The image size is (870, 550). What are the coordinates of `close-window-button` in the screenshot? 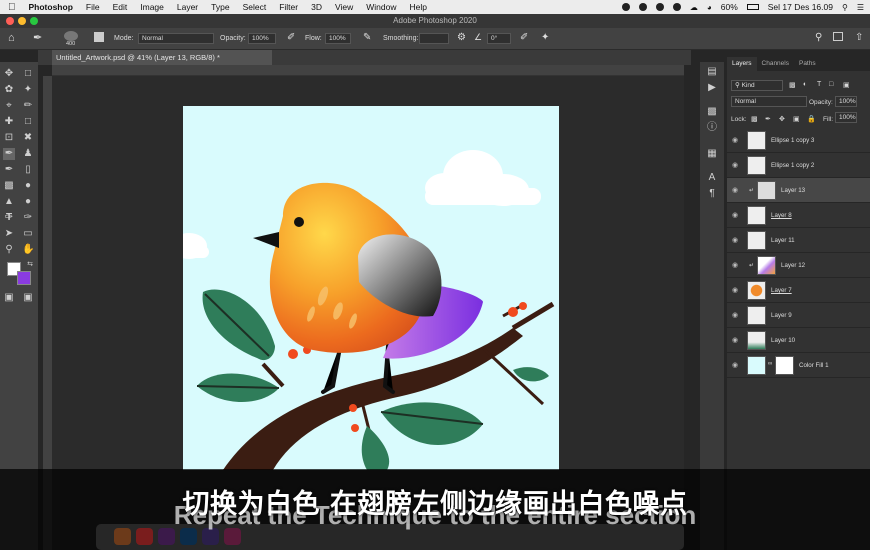 It's located at (10, 21).